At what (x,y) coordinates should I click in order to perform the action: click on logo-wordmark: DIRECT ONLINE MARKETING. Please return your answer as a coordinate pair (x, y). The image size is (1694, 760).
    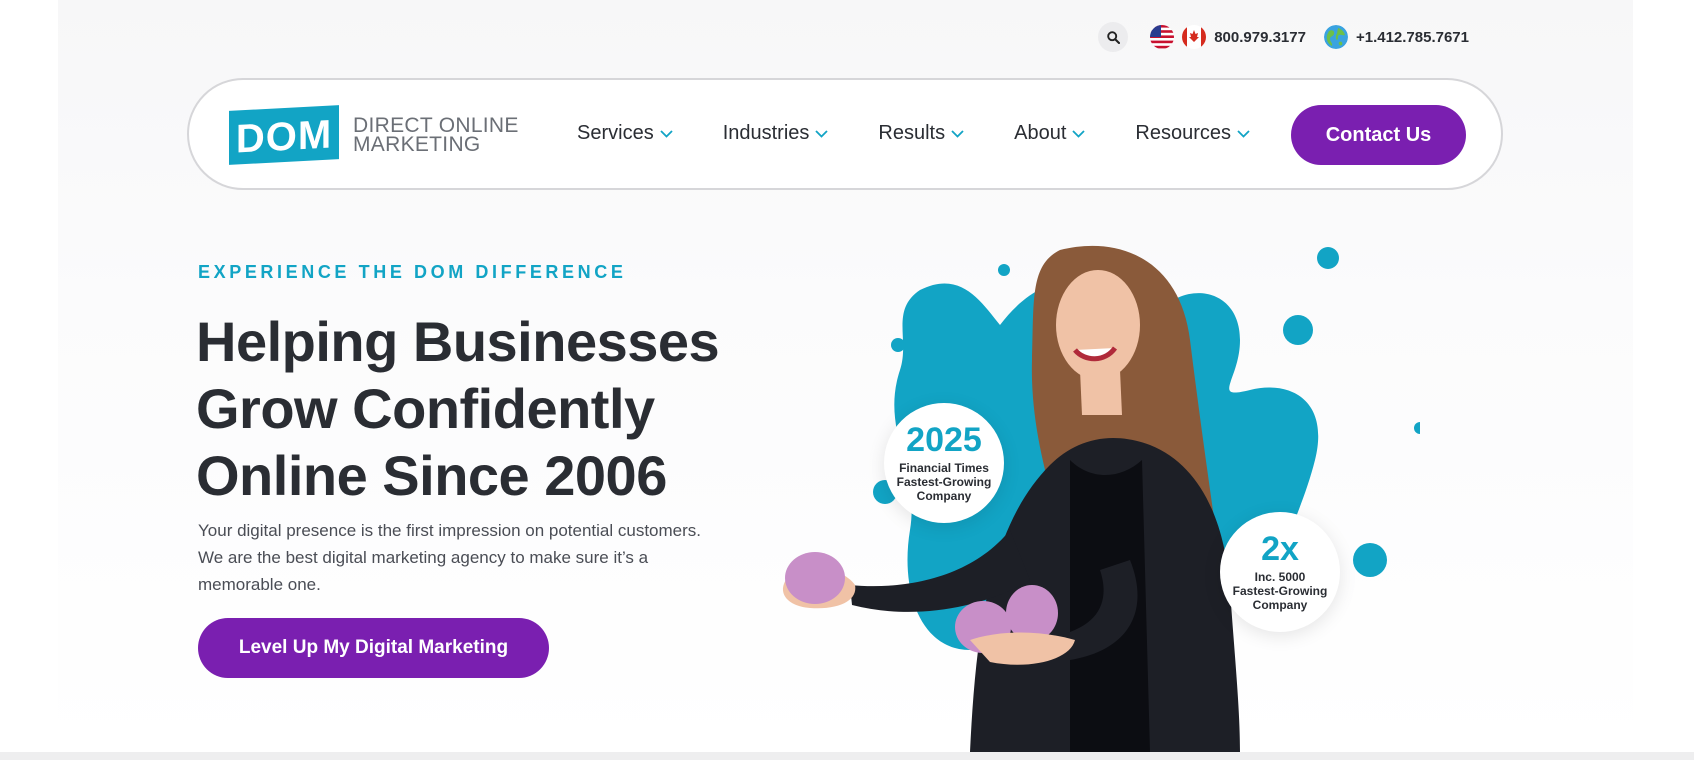
    Looking at the image, I should click on (436, 135).